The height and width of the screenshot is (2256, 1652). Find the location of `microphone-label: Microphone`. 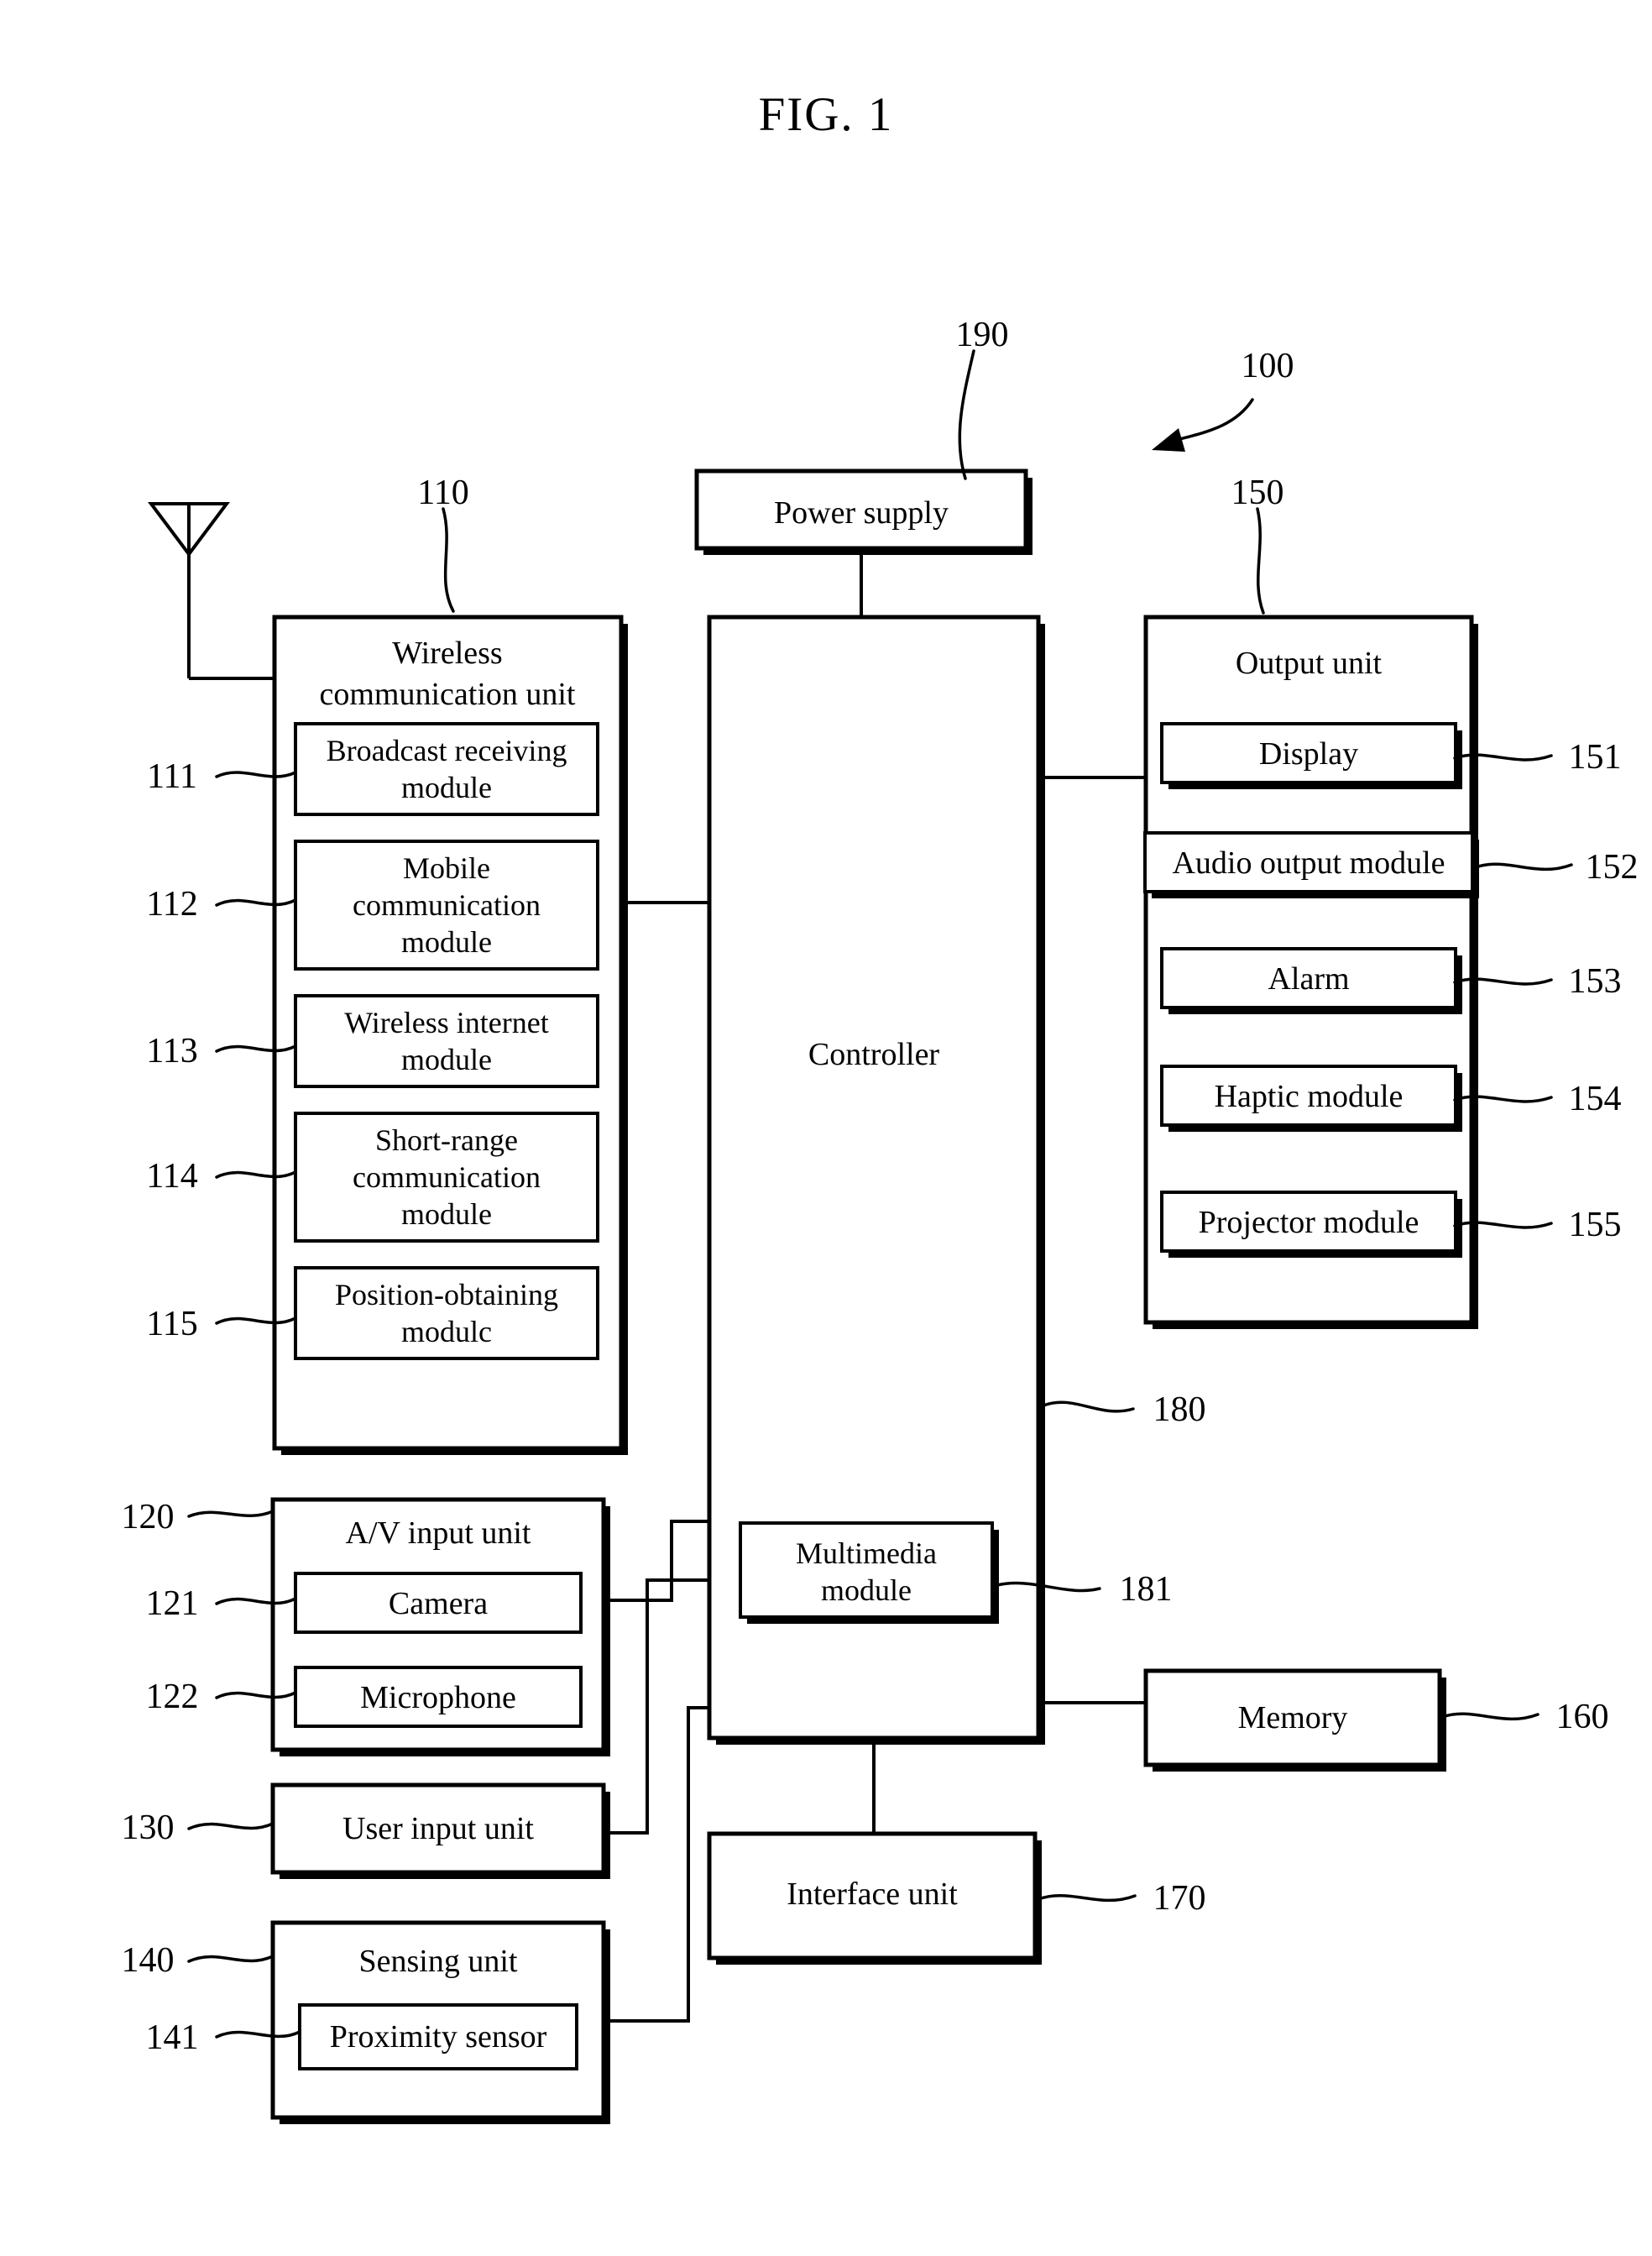

microphone-label: Microphone is located at coordinates (438, 1697).